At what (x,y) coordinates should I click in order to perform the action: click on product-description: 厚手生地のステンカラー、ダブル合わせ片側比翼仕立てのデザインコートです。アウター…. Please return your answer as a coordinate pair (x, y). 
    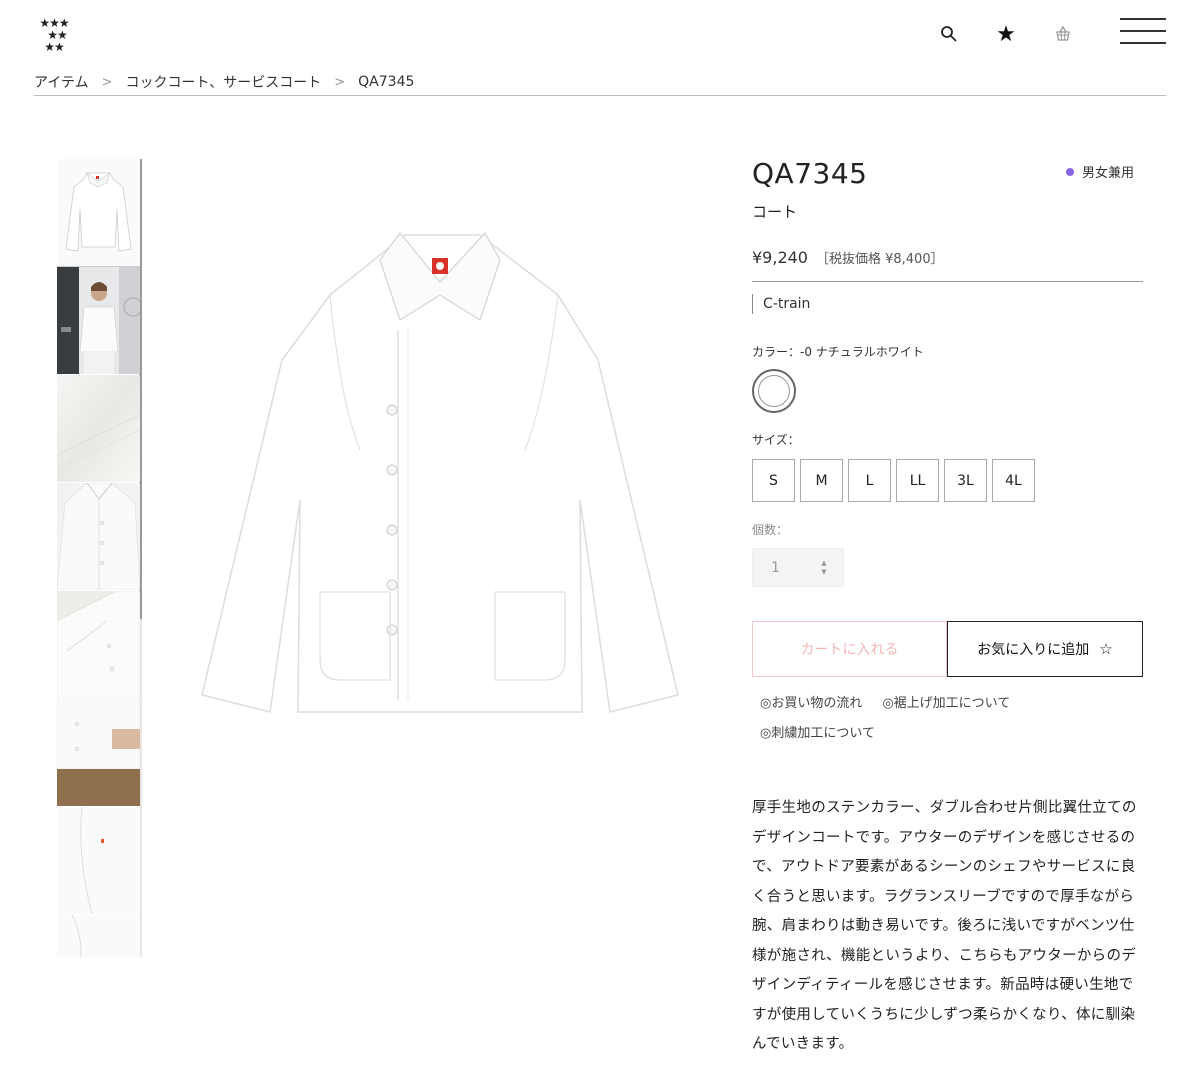
    Looking at the image, I should click on (944, 926).